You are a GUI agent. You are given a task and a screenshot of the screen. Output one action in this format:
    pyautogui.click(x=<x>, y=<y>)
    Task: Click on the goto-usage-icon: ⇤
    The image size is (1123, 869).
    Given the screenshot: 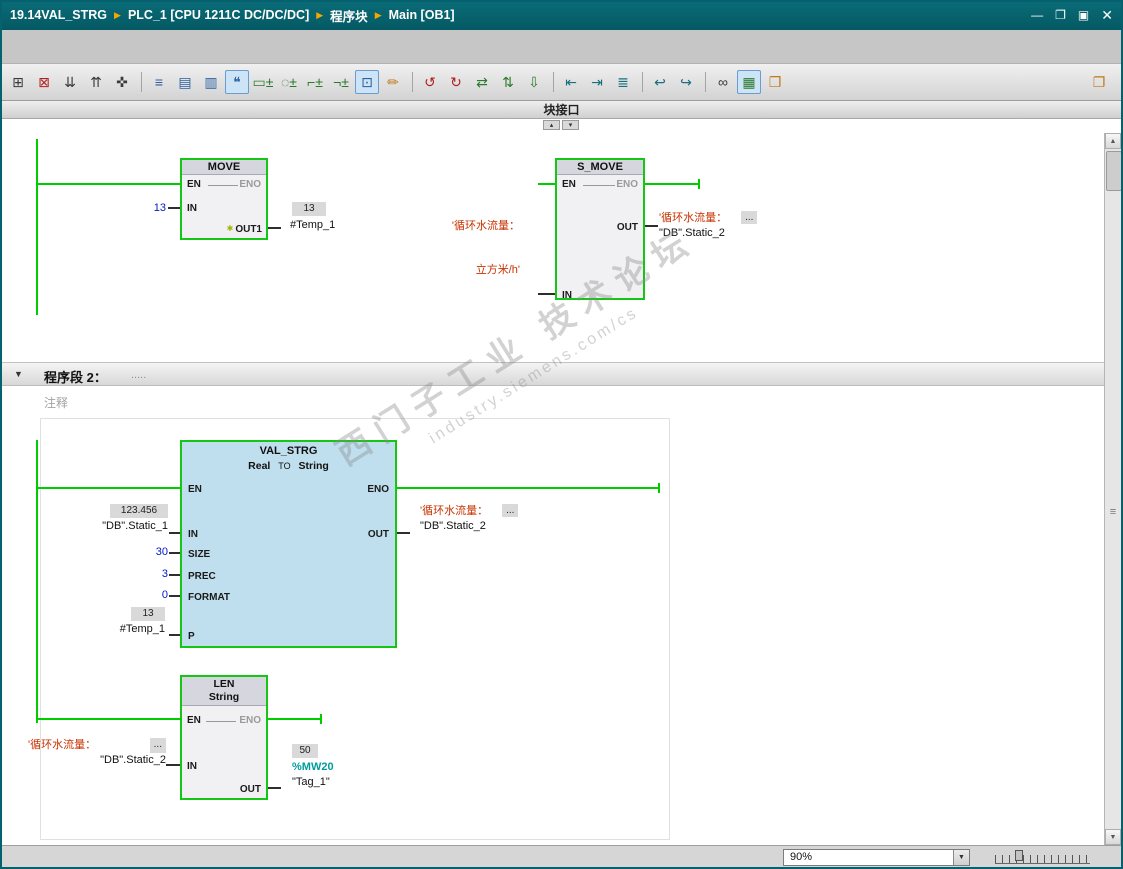 What is the action you would take?
    pyautogui.click(x=571, y=82)
    